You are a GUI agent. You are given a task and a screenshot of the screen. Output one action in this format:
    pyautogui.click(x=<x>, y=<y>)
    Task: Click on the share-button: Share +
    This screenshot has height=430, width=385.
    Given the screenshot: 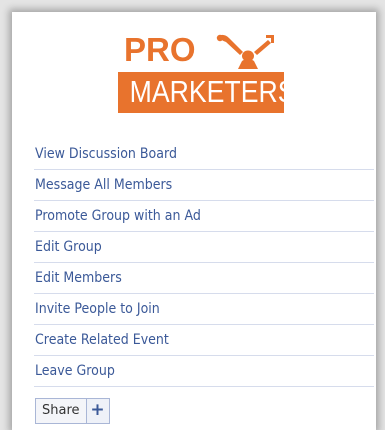 What is the action you would take?
    pyautogui.click(x=72, y=411)
    